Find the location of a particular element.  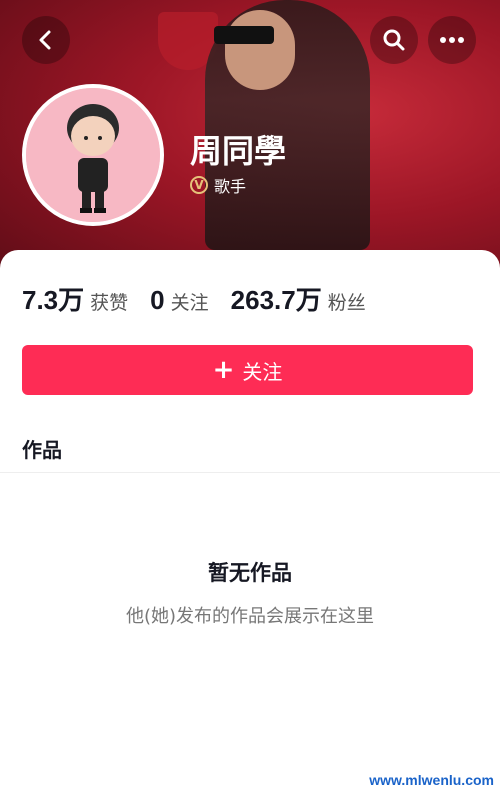

verified-badge: V 歌手 is located at coordinates (218, 185).